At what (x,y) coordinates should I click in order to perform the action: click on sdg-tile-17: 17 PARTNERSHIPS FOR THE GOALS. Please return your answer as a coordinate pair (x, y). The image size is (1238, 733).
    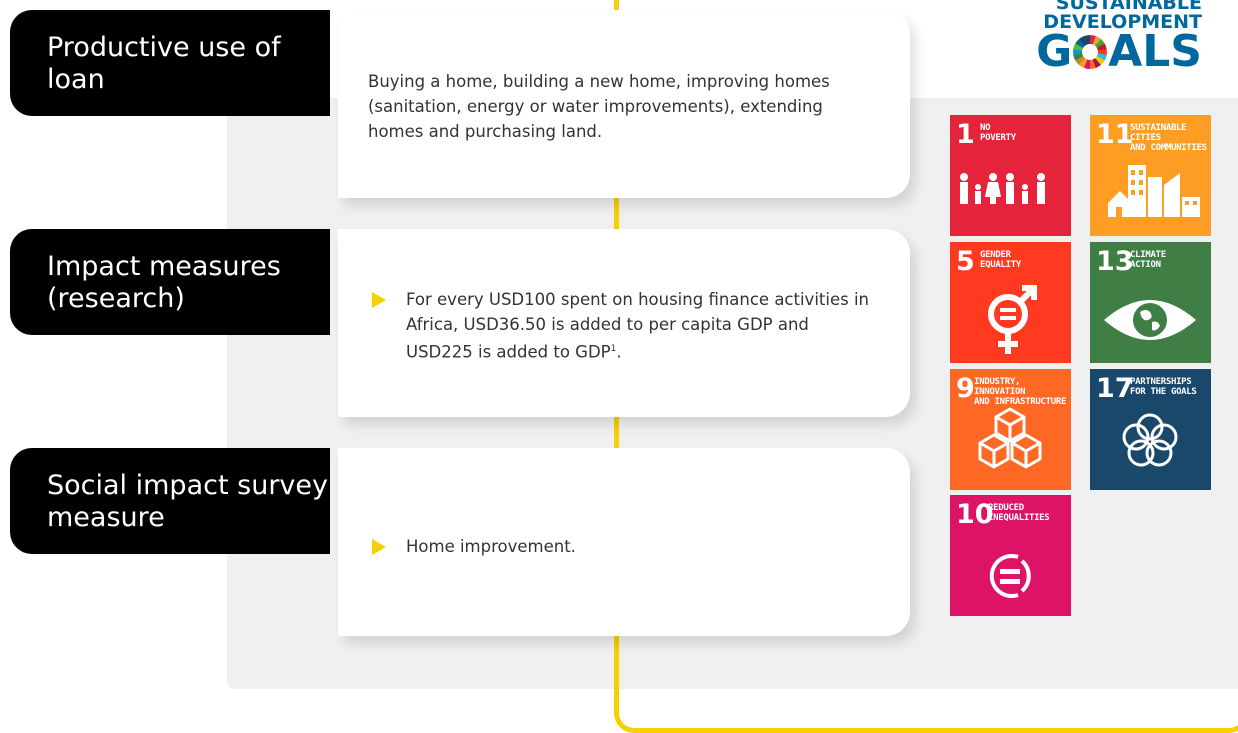
    Looking at the image, I should click on (1150, 429).